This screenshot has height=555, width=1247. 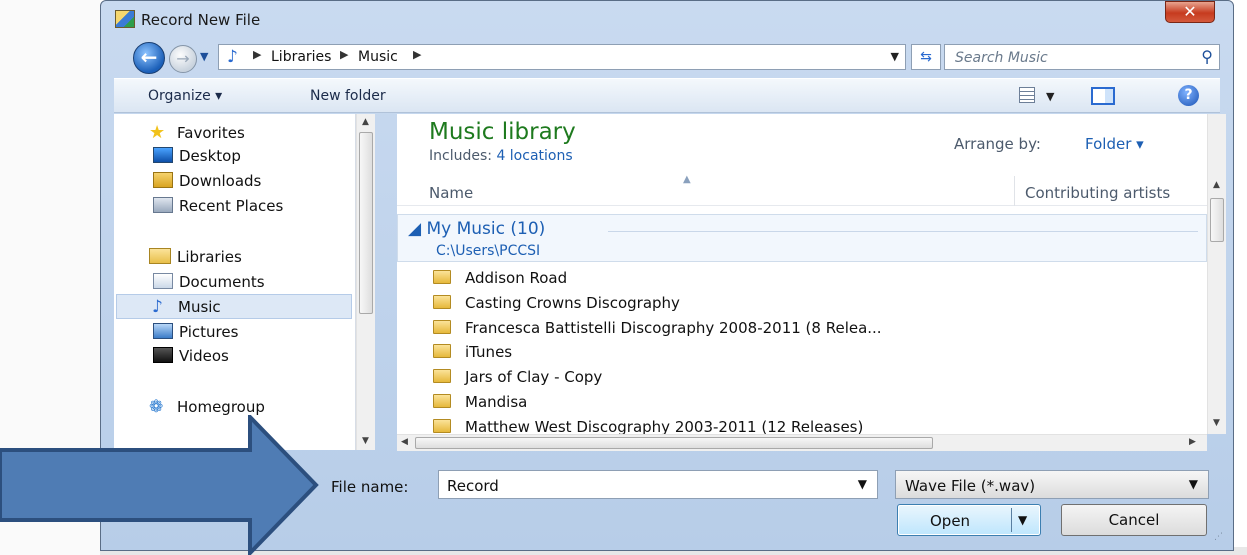 I want to click on history-dropdown-icon: ▼, so click(x=204, y=56).